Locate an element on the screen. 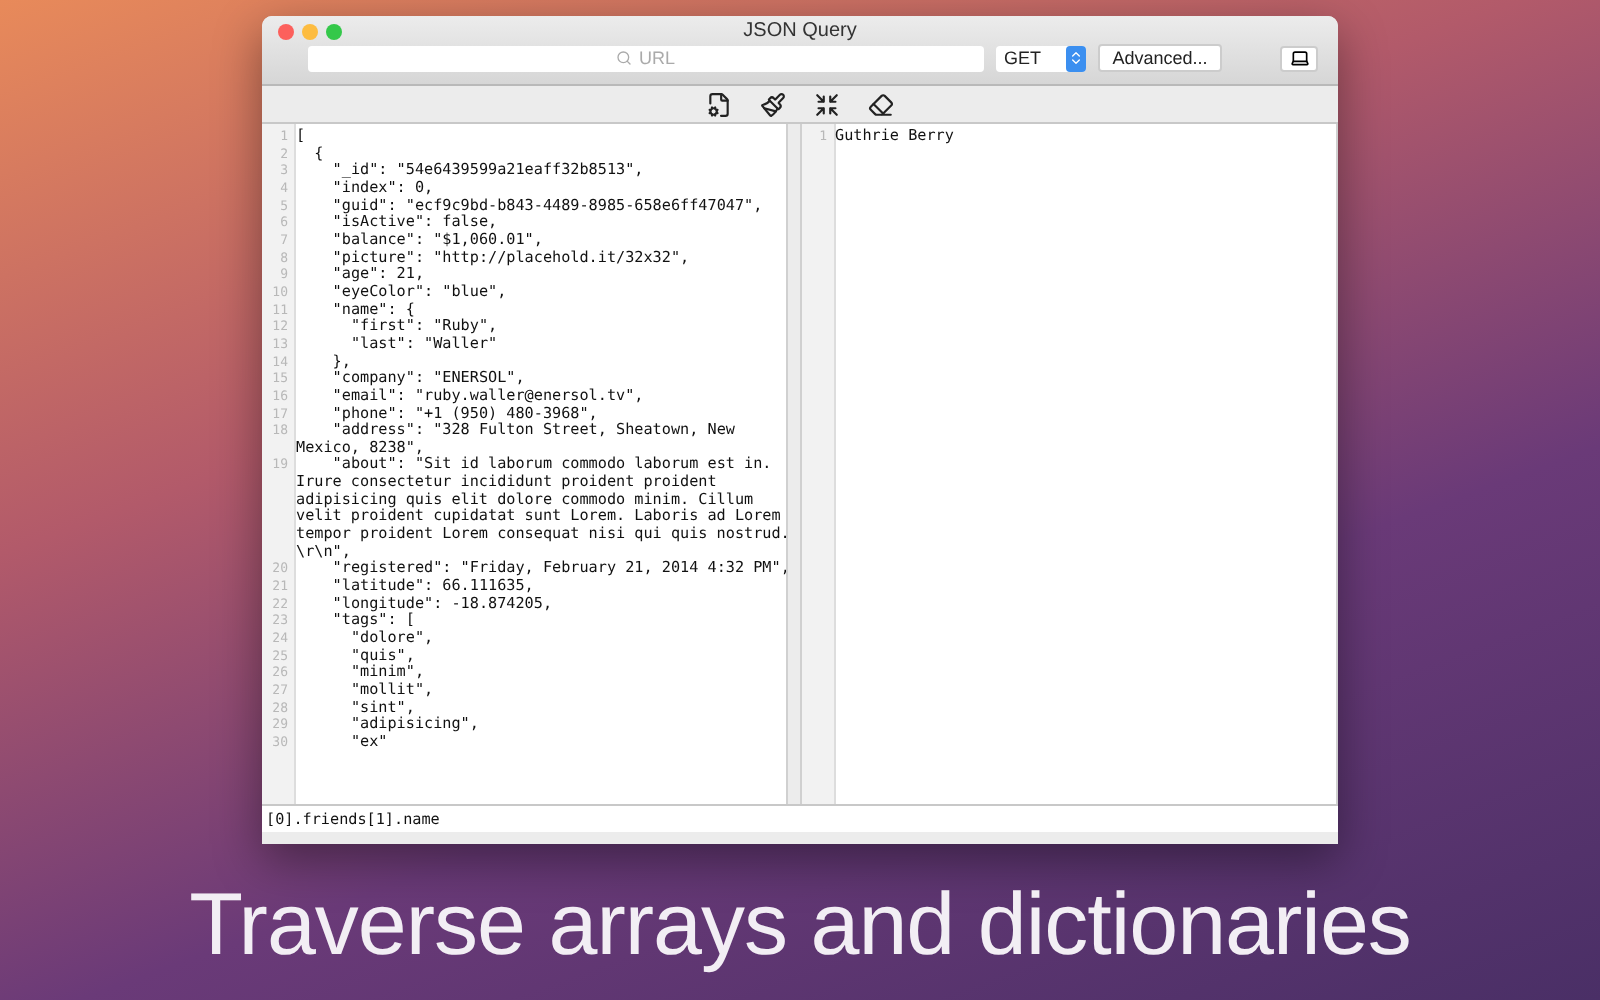 The image size is (1600, 1000). search-icon is located at coordinates (624, 58).